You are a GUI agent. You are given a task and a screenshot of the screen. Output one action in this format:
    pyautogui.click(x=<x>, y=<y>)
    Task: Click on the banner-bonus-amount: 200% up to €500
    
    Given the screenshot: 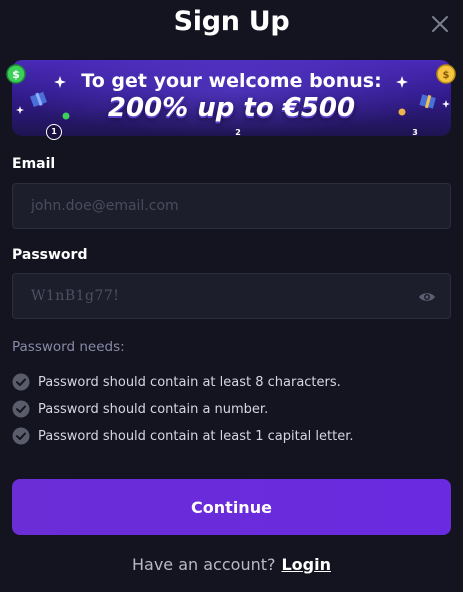 What is the action you would take?
    pyautogui.click(x=231, y=108)
    